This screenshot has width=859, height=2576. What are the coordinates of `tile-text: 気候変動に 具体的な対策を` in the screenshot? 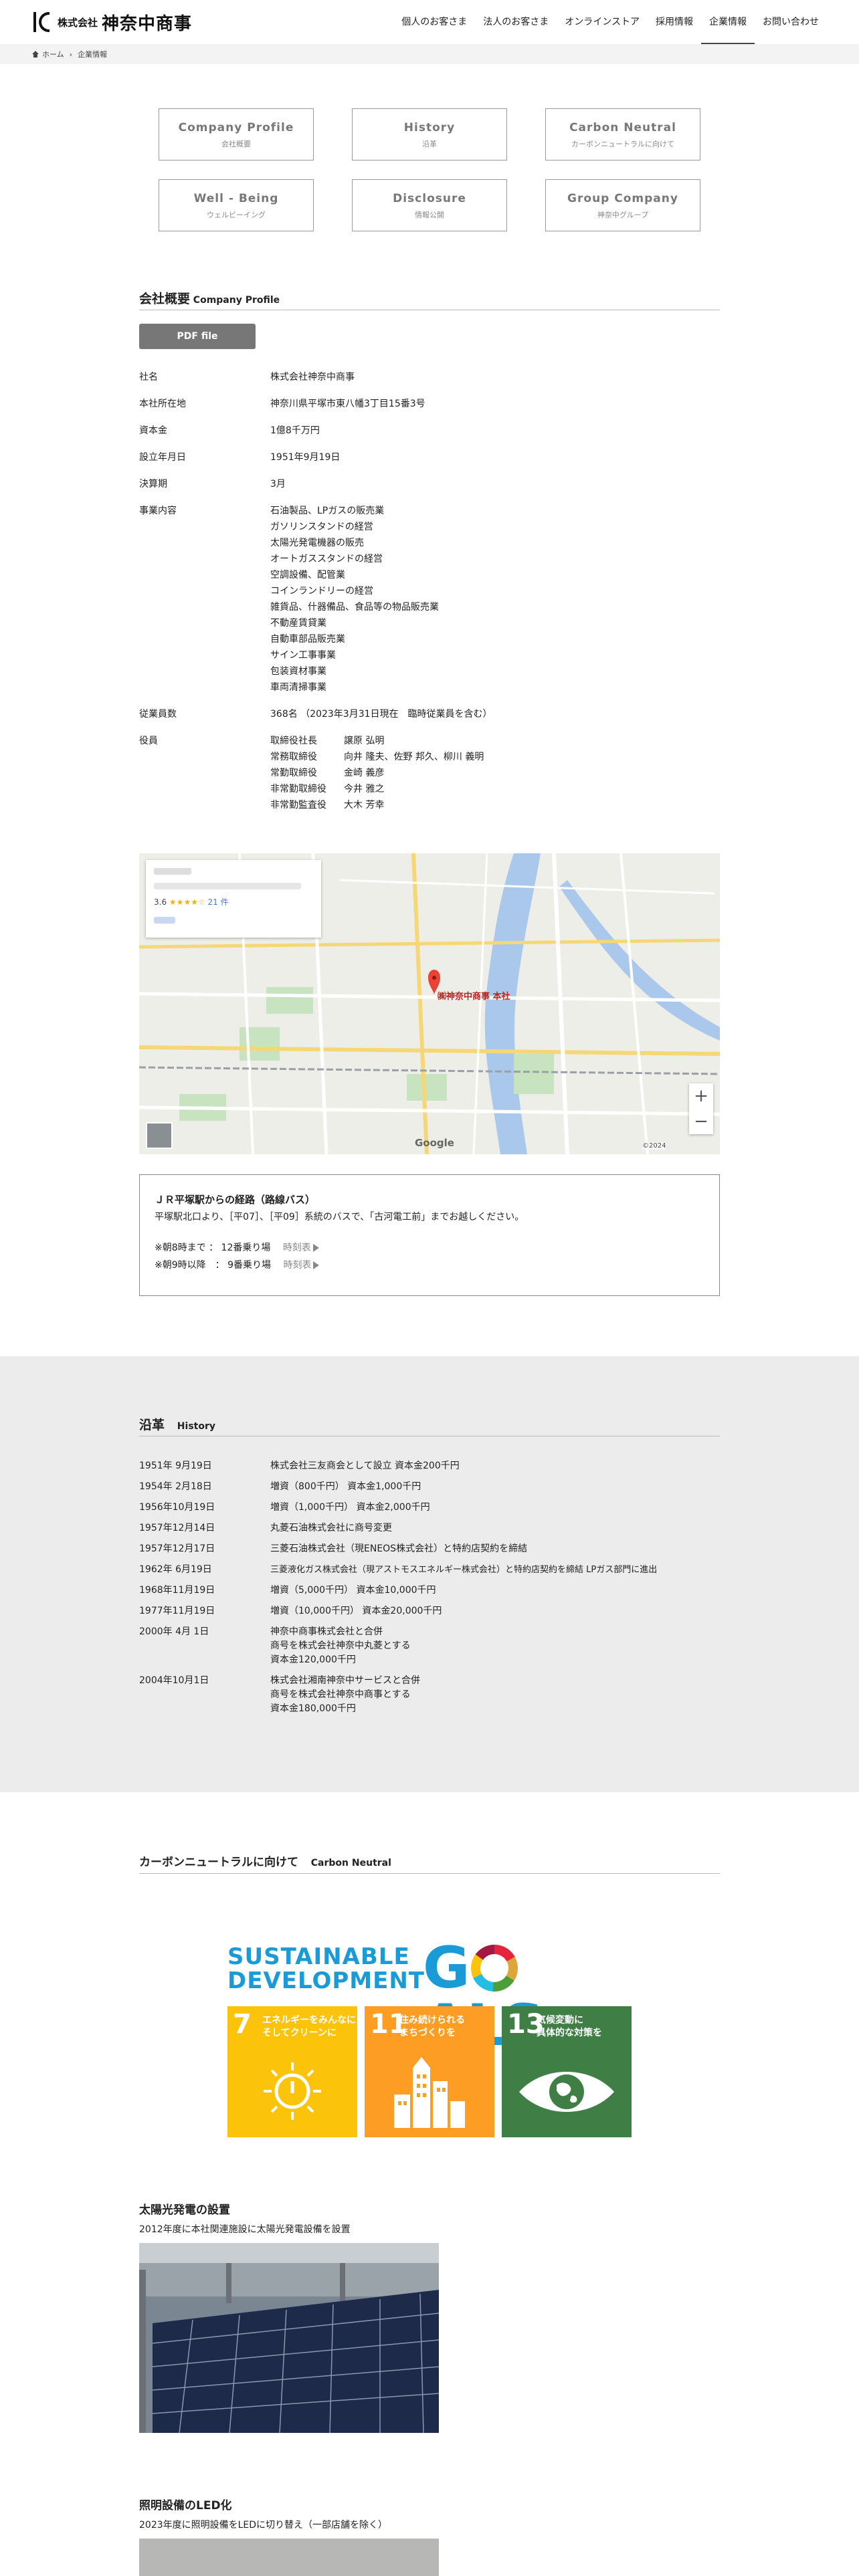 It's located at (569, 2027).